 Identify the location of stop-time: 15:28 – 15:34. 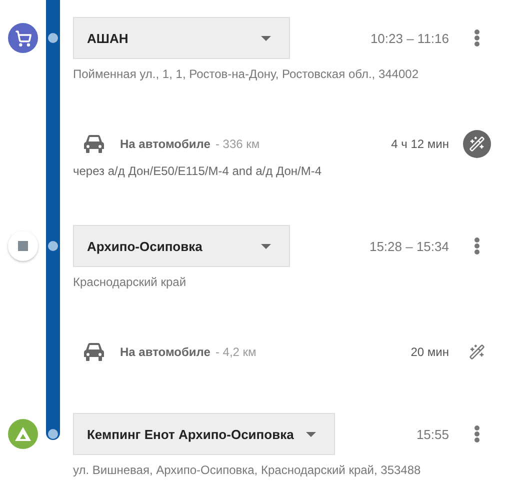
(409, 246).